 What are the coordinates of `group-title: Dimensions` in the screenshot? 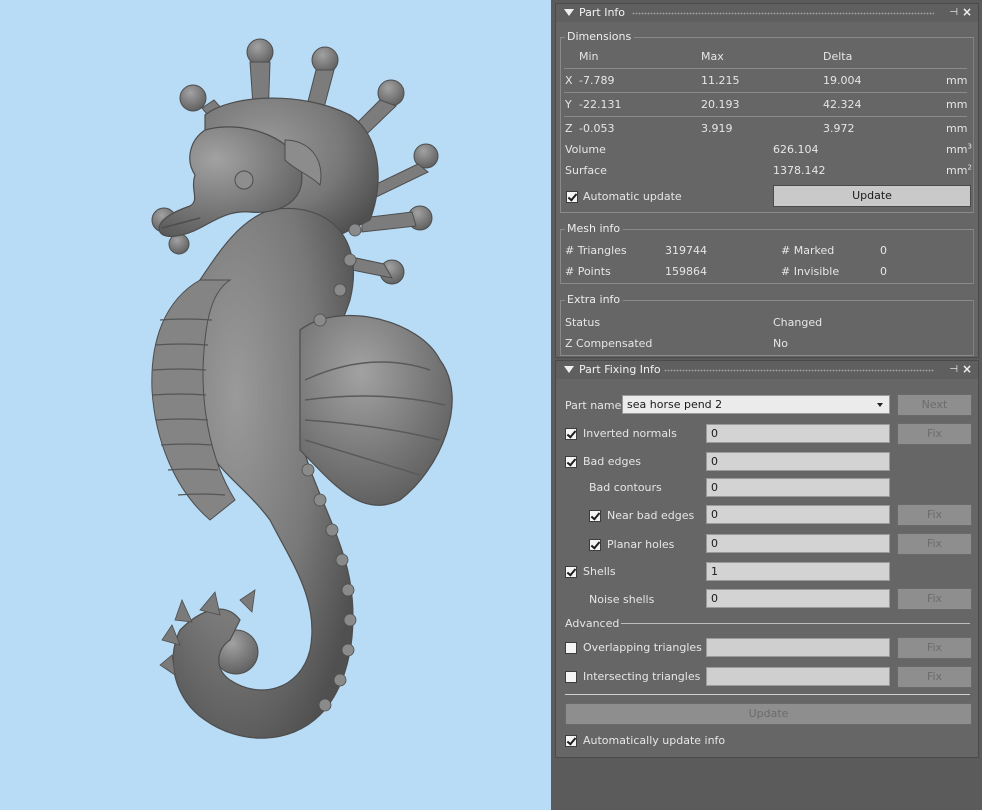 It's located at (600, 36).